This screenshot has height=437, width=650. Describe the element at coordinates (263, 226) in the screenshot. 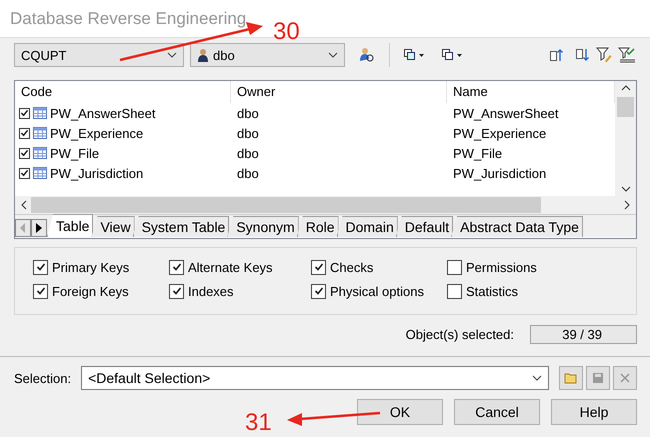

I see `tab: Synonym` at that location.